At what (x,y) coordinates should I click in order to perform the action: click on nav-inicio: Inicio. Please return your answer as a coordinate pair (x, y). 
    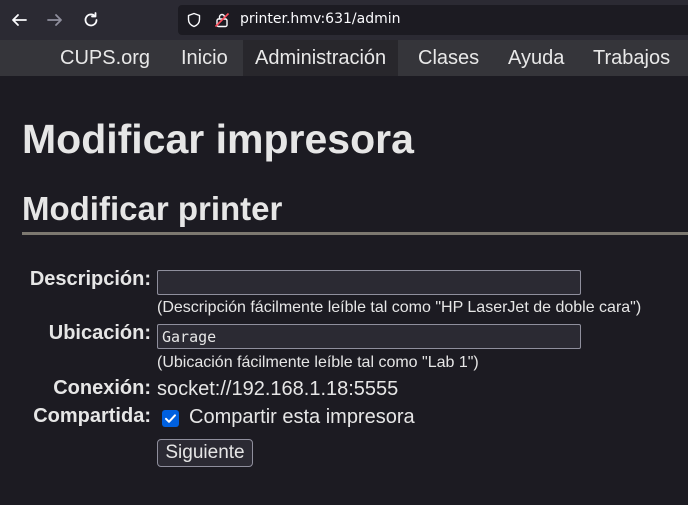
    Looking at the image, I should click on (204, 58).